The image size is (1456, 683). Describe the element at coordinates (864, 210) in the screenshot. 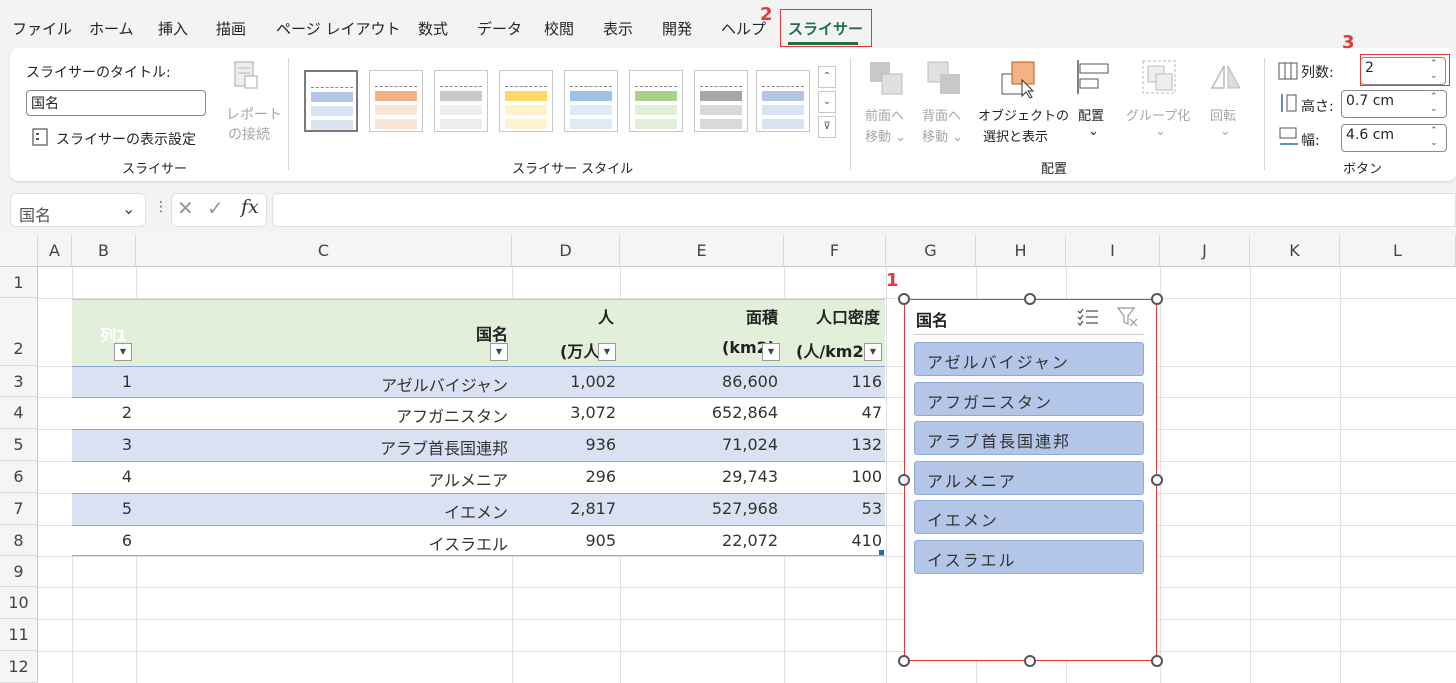

I see `formula-input` at that location.